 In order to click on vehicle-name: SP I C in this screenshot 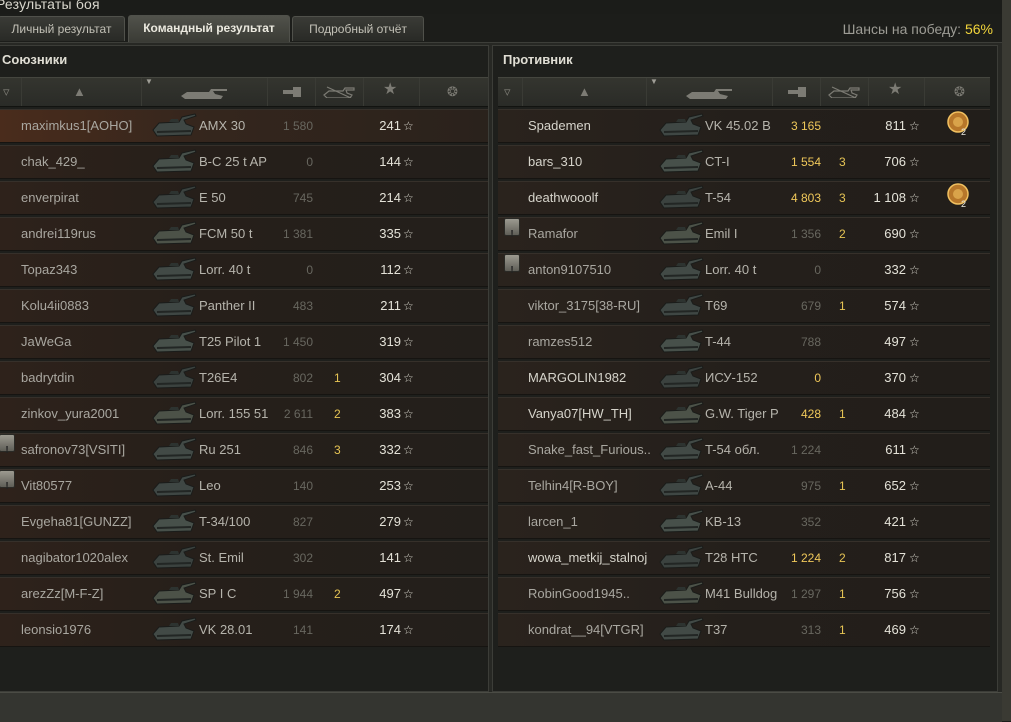, I will do `click(218, 593)`.